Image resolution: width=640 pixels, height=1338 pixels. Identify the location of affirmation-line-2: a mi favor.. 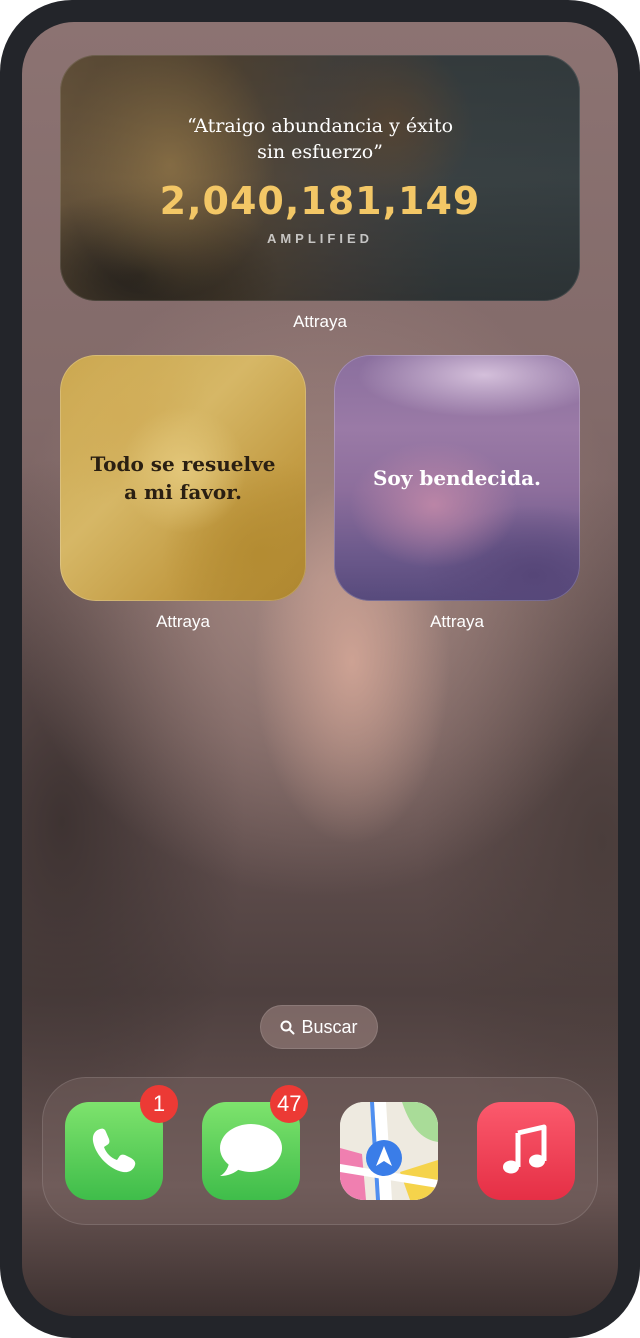
(183, 492).